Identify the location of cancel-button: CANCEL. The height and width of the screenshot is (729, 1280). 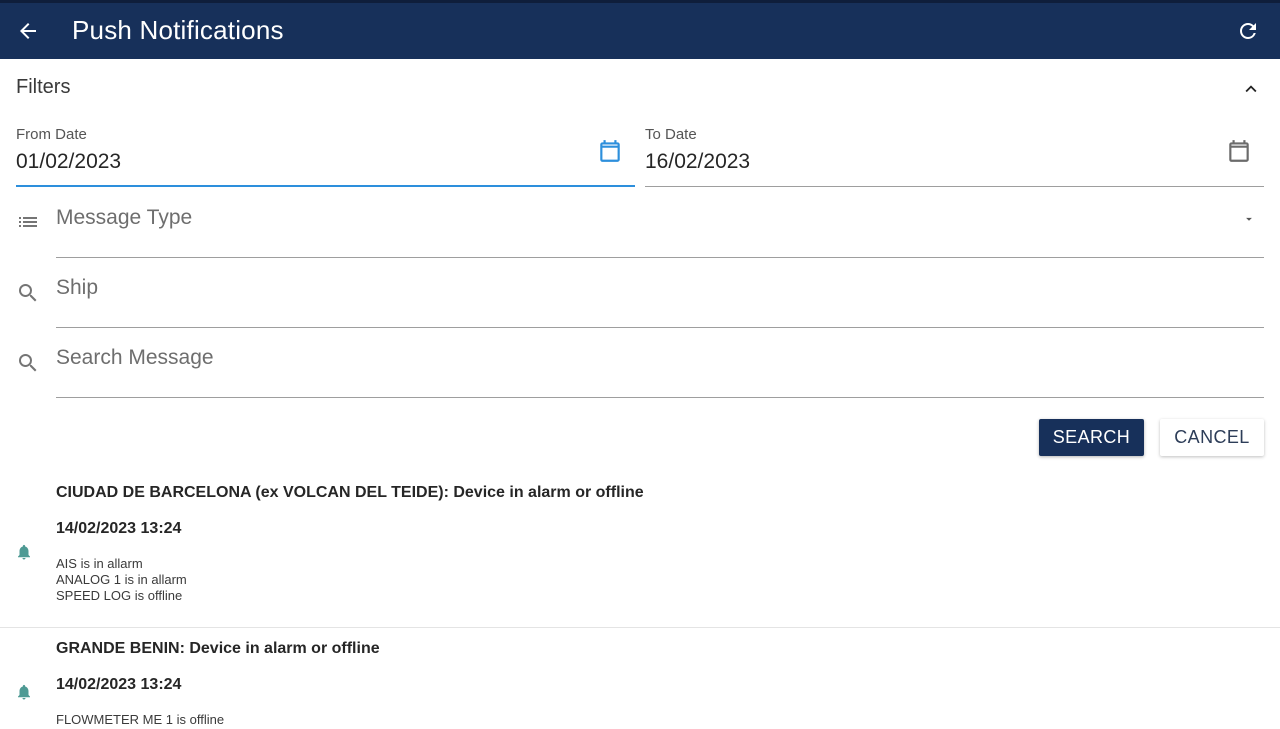
(1212, 437).